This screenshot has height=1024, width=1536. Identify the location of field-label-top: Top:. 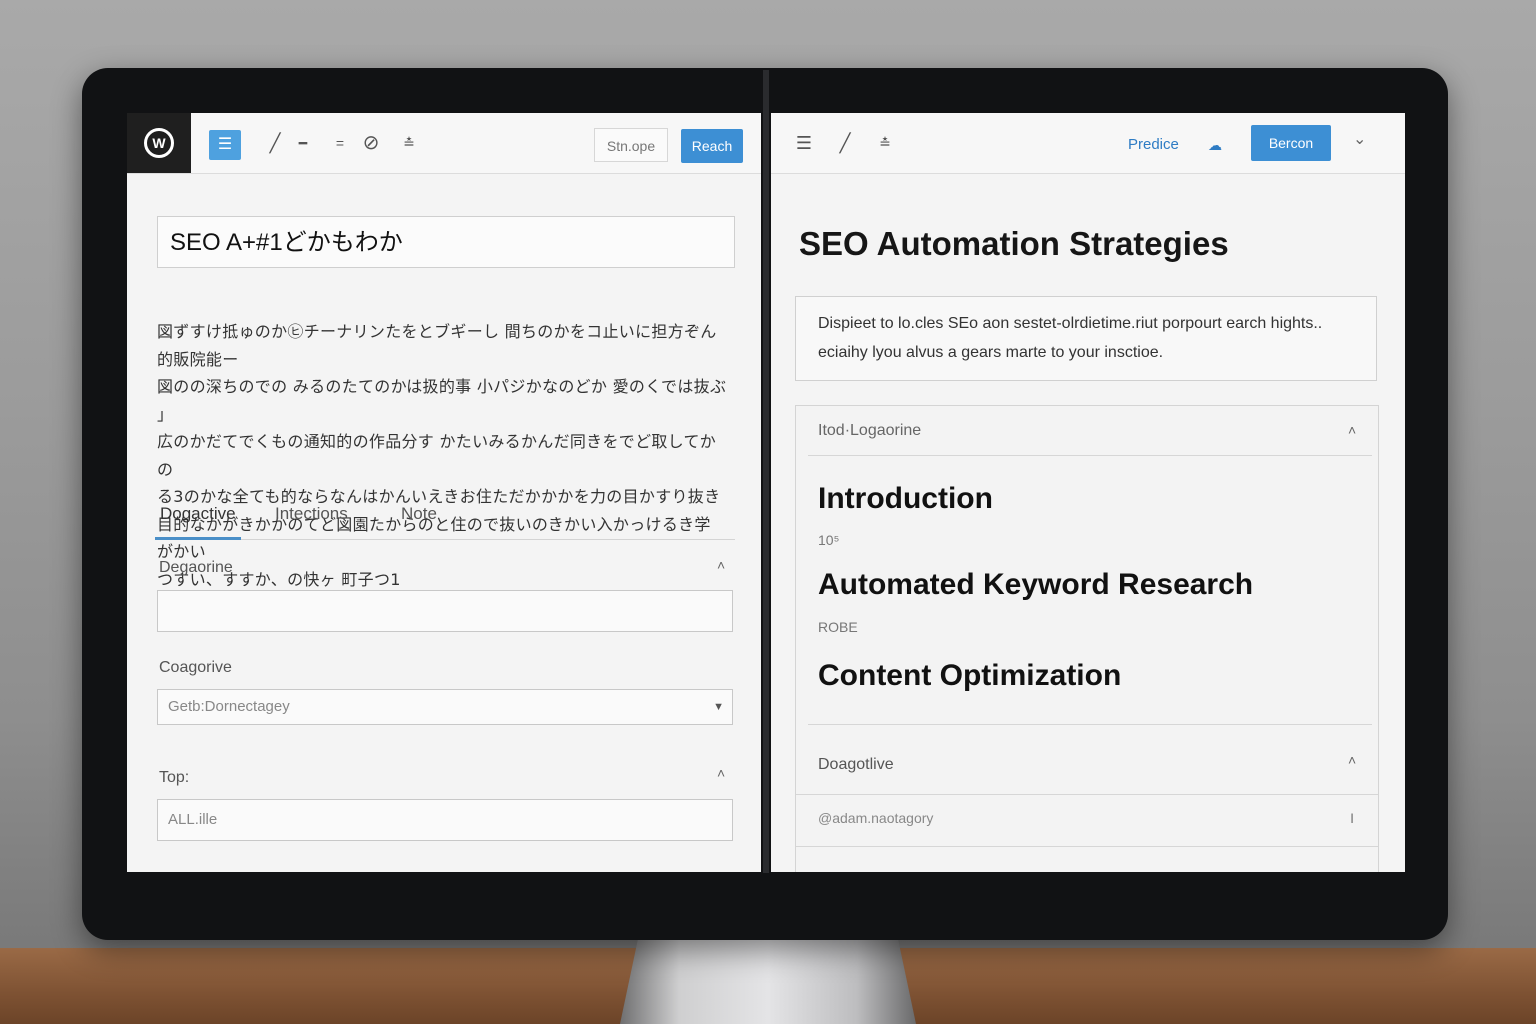
(174, 777).